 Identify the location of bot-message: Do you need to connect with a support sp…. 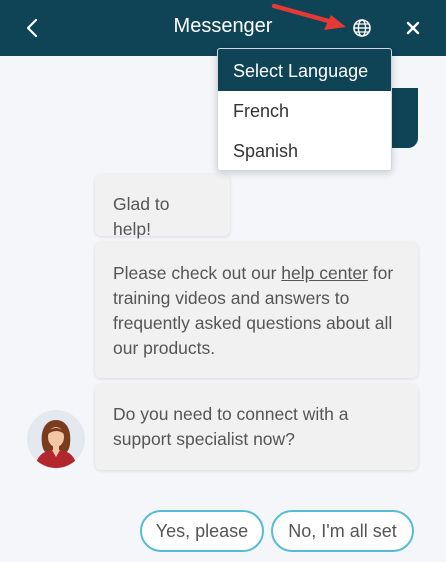
(256, 427).